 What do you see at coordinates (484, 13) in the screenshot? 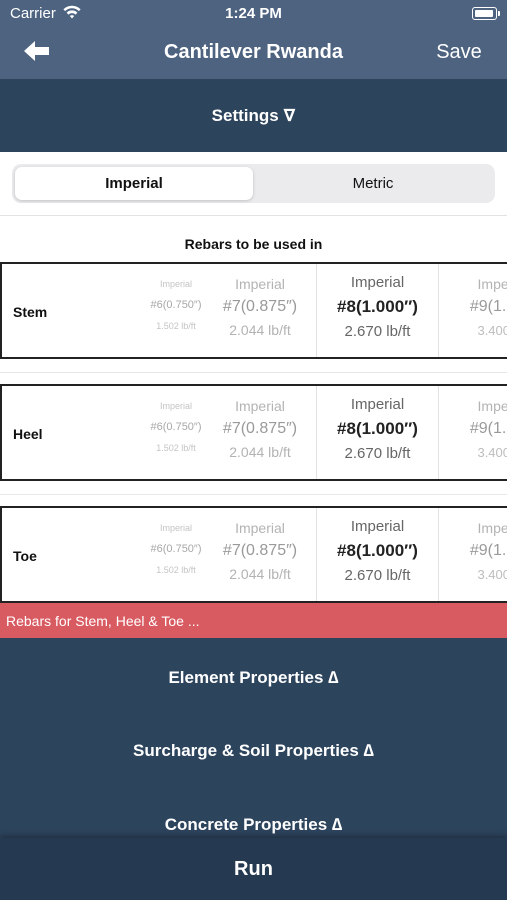
I see `battery-icon` at bounding box center [484, 13].